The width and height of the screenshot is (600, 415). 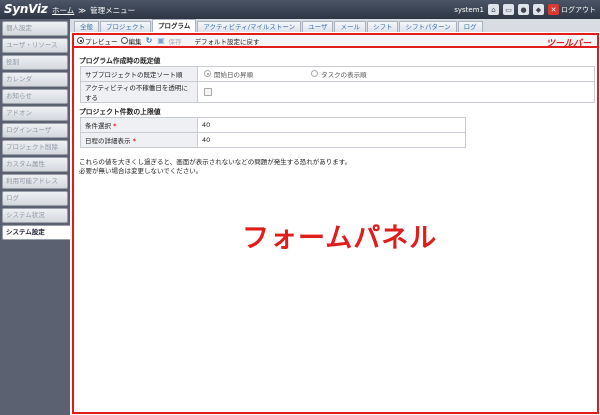 What do you see at coordinates (469, 9) in the screenshot?
I see `current-user: system1` at bounding box center [469, 9].